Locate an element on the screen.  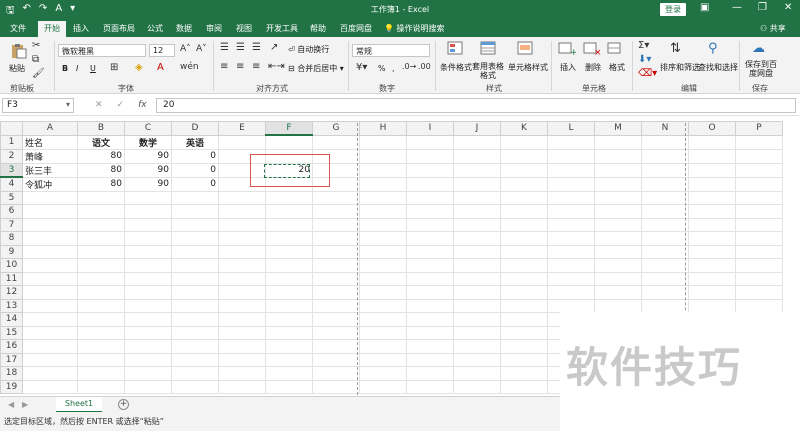
cell-k1 is located at coordinates (524, 142).